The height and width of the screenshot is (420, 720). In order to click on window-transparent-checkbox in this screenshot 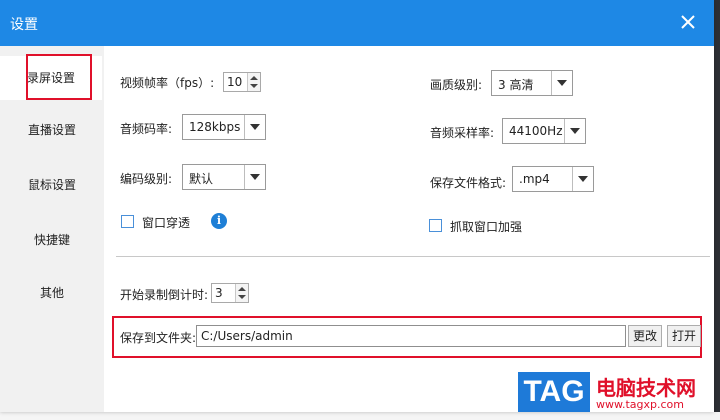, I will do `click(127, 221)`.